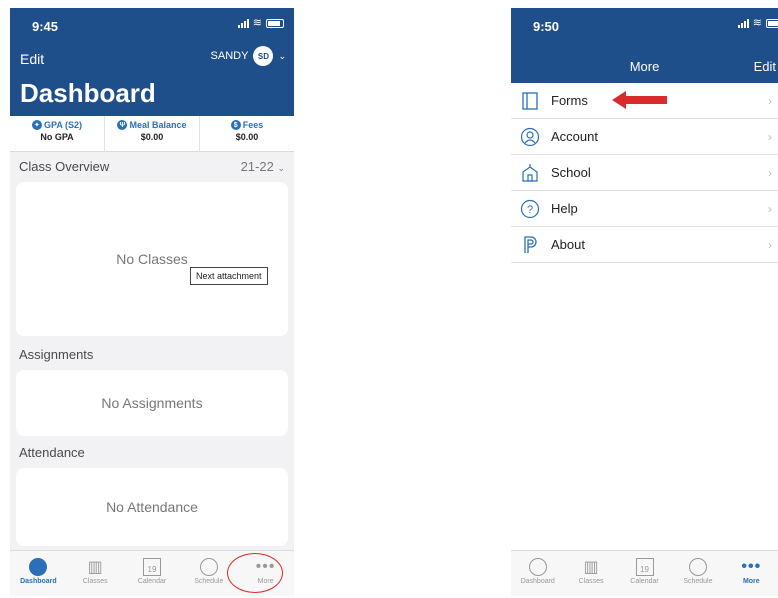  What do you see at coordinates (122, 125) in the screenshot?
I see `utensils-icon: Ψ` at bounding box center [122, 125].